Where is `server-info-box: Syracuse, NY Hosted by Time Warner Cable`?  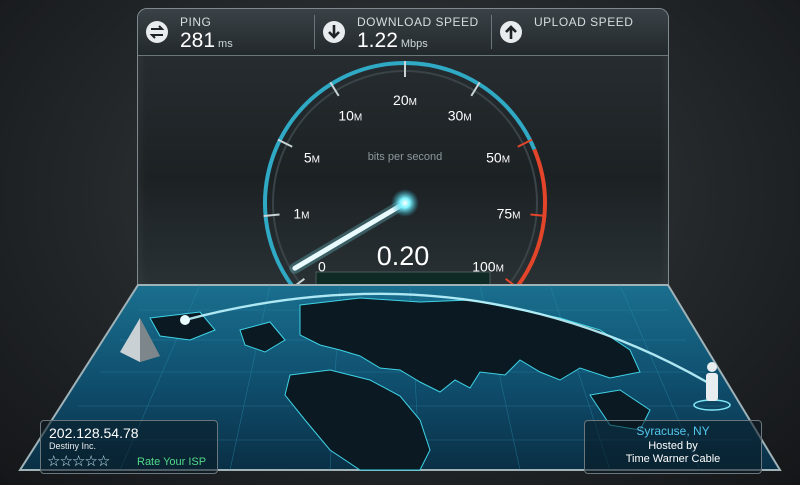
server-info-box: Syracuse, NY Hosted by Time Warner Cable is located at coordinates (673, 447).